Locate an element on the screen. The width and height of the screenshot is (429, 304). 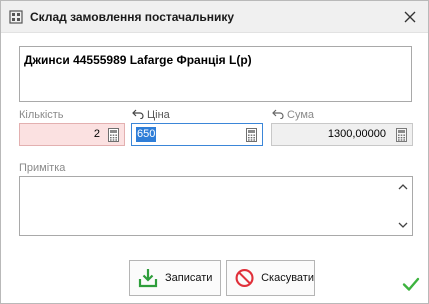
cancel-button: Скасувати is located at coordinates (270, 278).